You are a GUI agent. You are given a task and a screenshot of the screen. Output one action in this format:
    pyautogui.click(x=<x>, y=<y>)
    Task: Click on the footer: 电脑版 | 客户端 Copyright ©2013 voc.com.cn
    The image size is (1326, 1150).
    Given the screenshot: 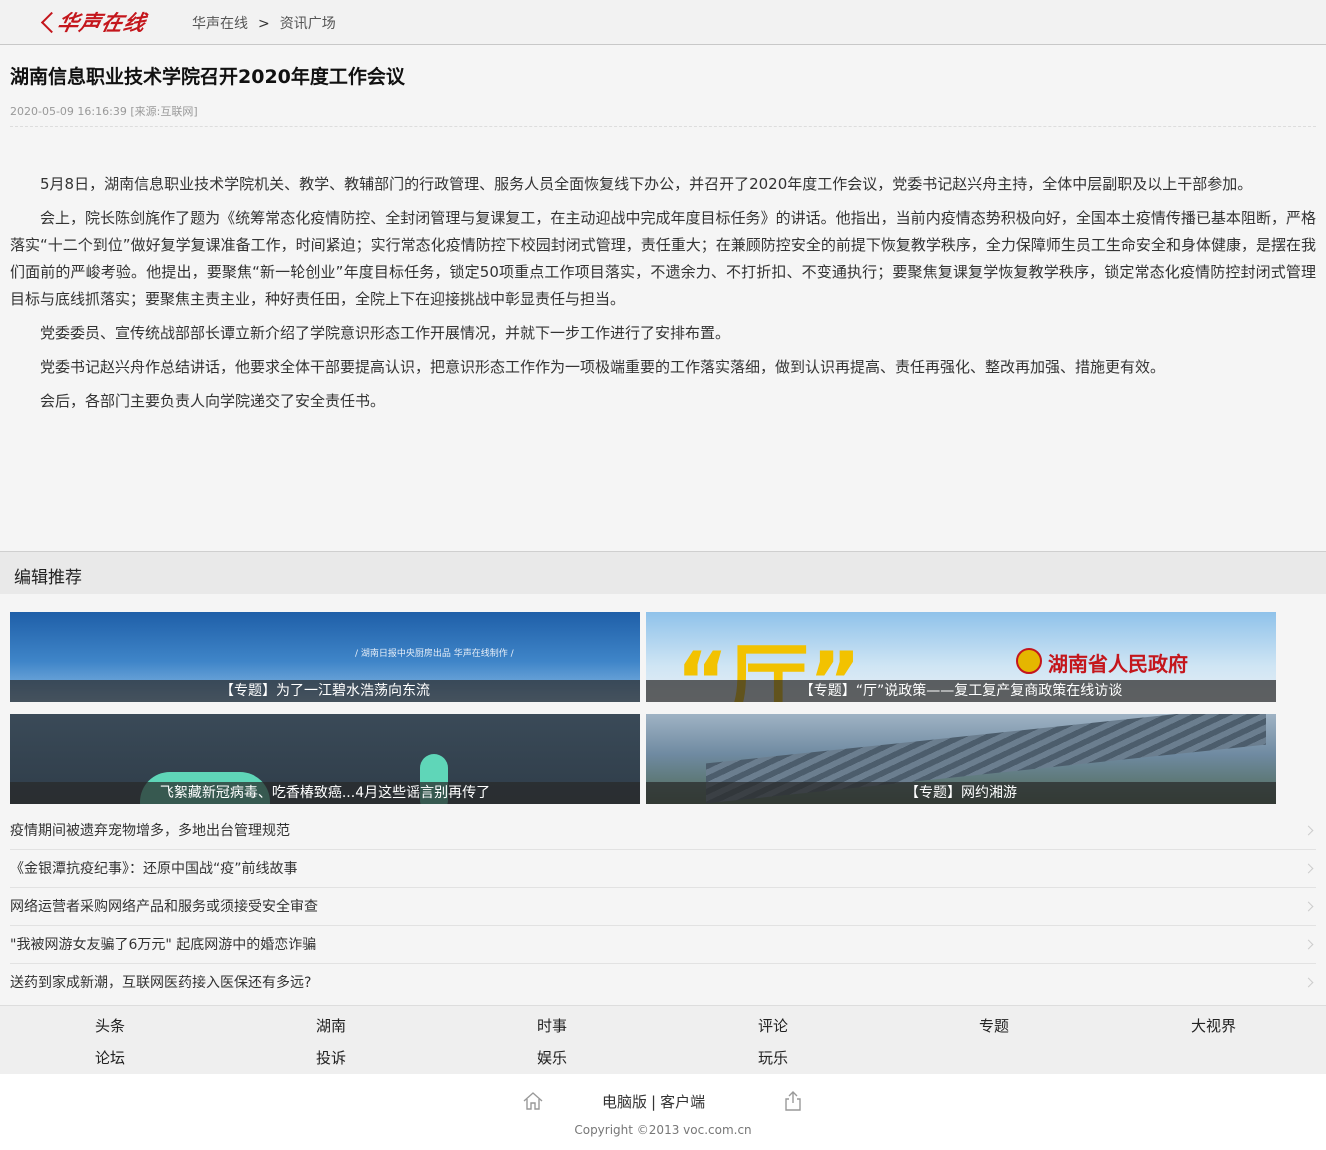 What is the action you would take?
    pyautogui.click(x=663, y=1112)
    